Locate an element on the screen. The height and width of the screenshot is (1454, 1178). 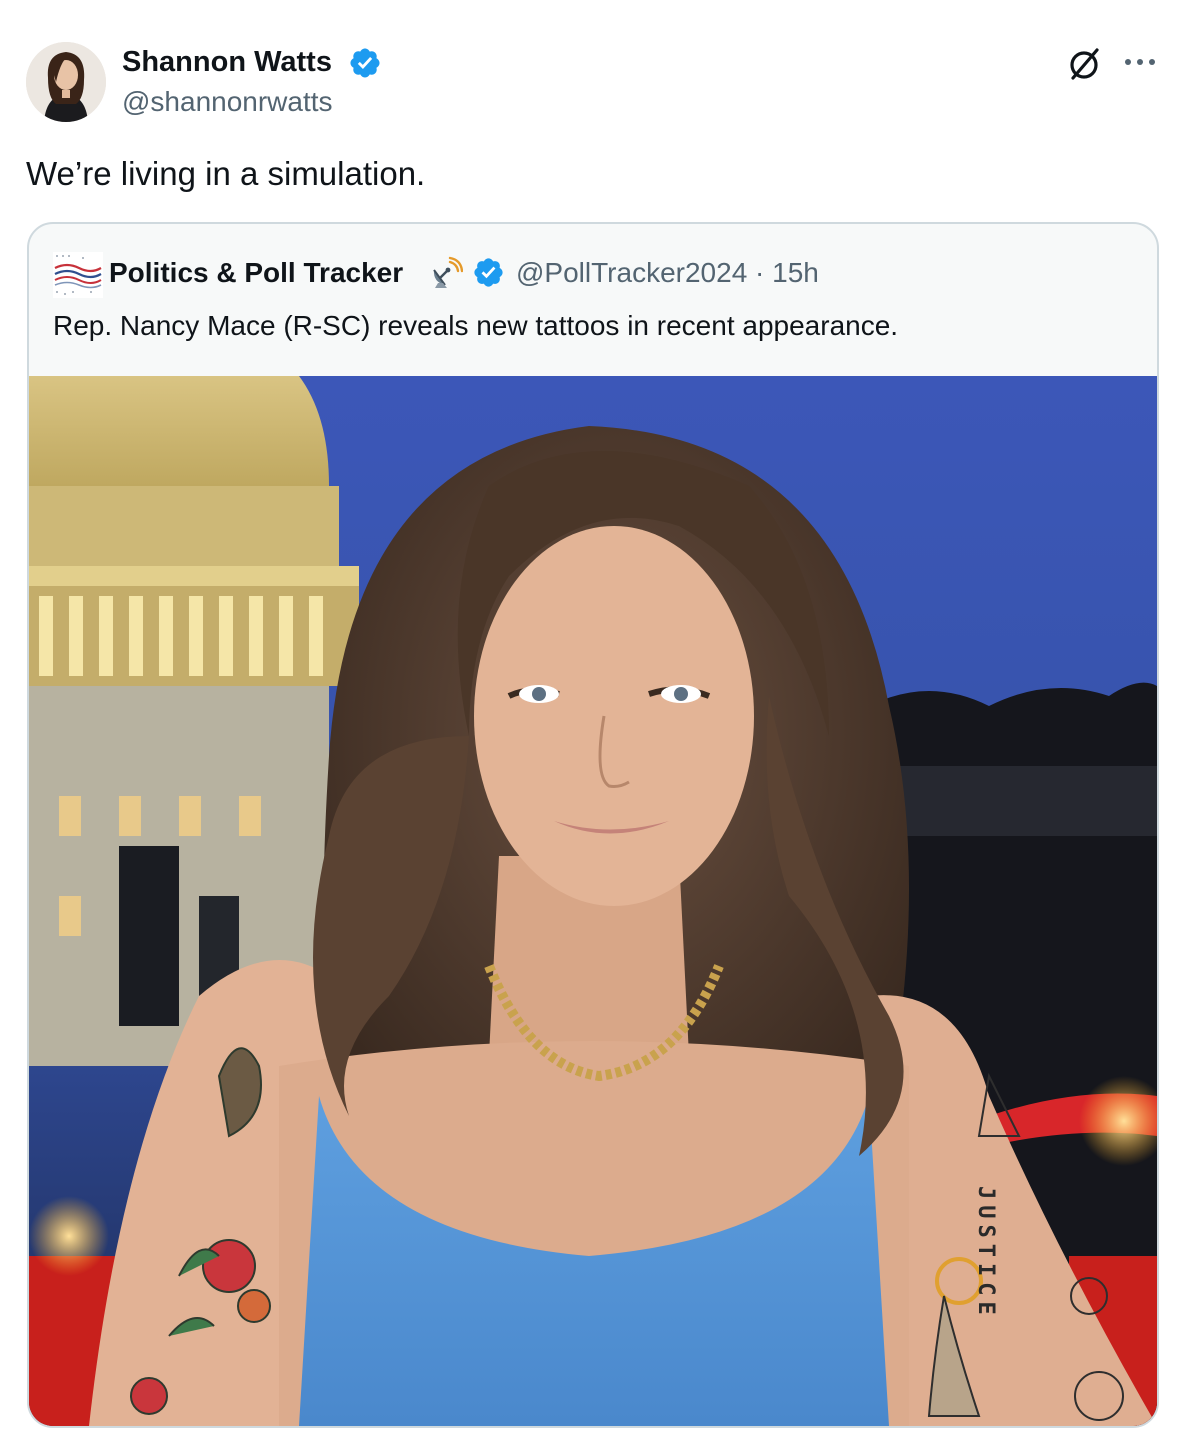
author-avatar is located at coordinates (66, 82).